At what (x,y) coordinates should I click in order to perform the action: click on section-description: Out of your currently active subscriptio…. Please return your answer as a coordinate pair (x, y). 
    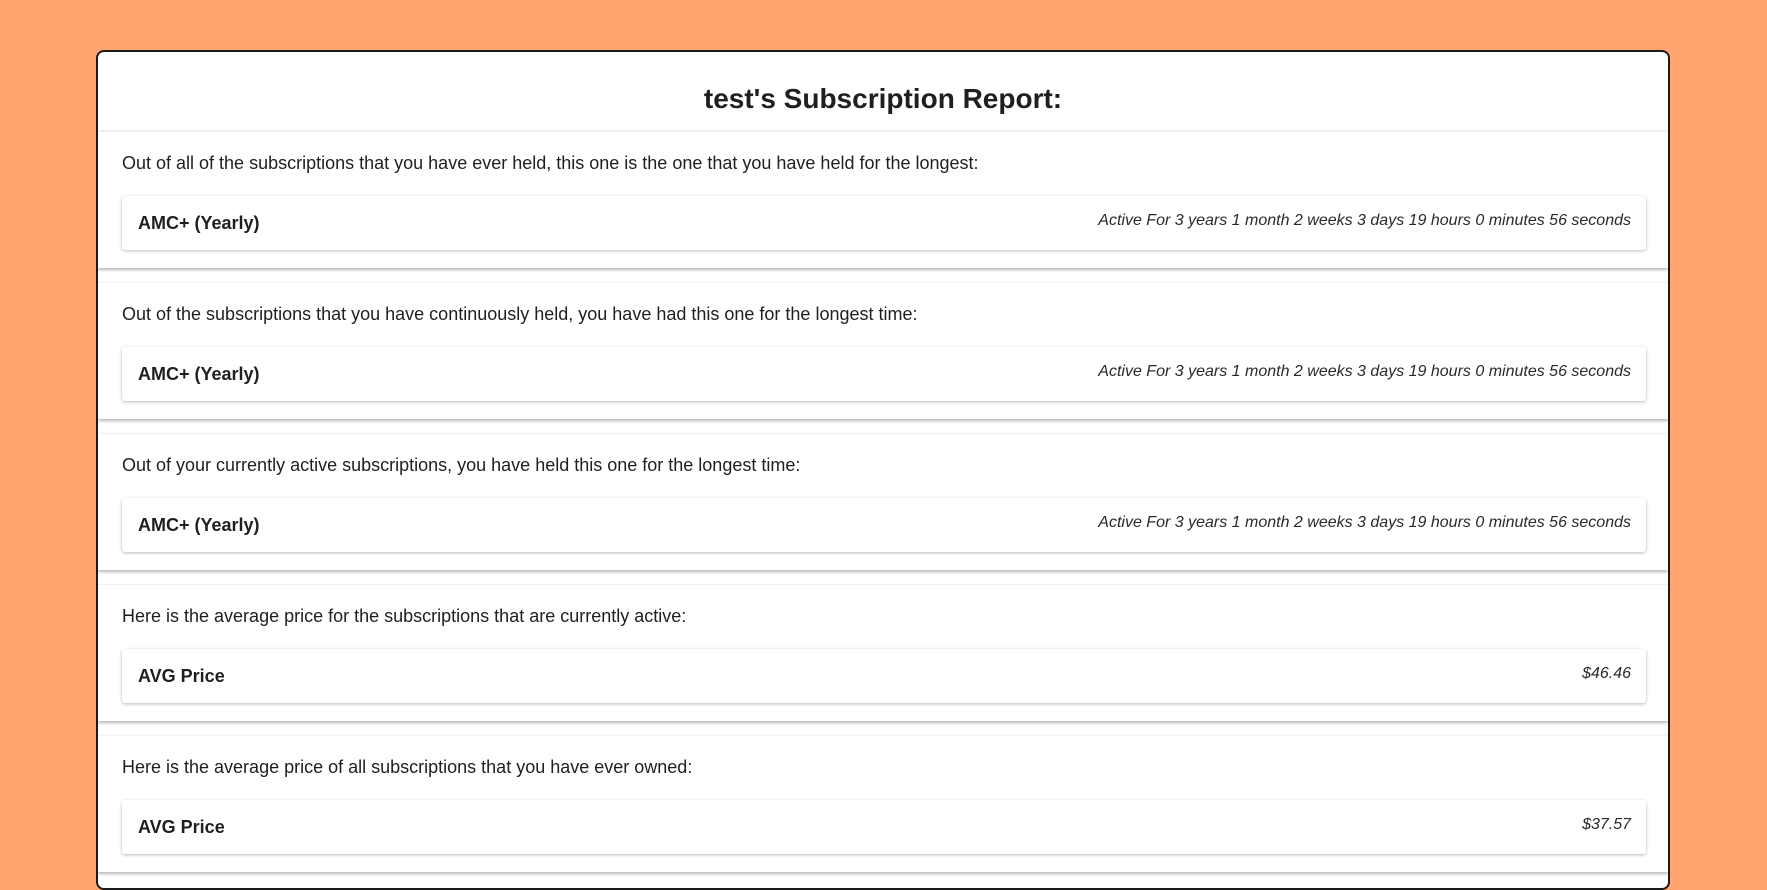
    Looking at the image, I should click on (461, 465).